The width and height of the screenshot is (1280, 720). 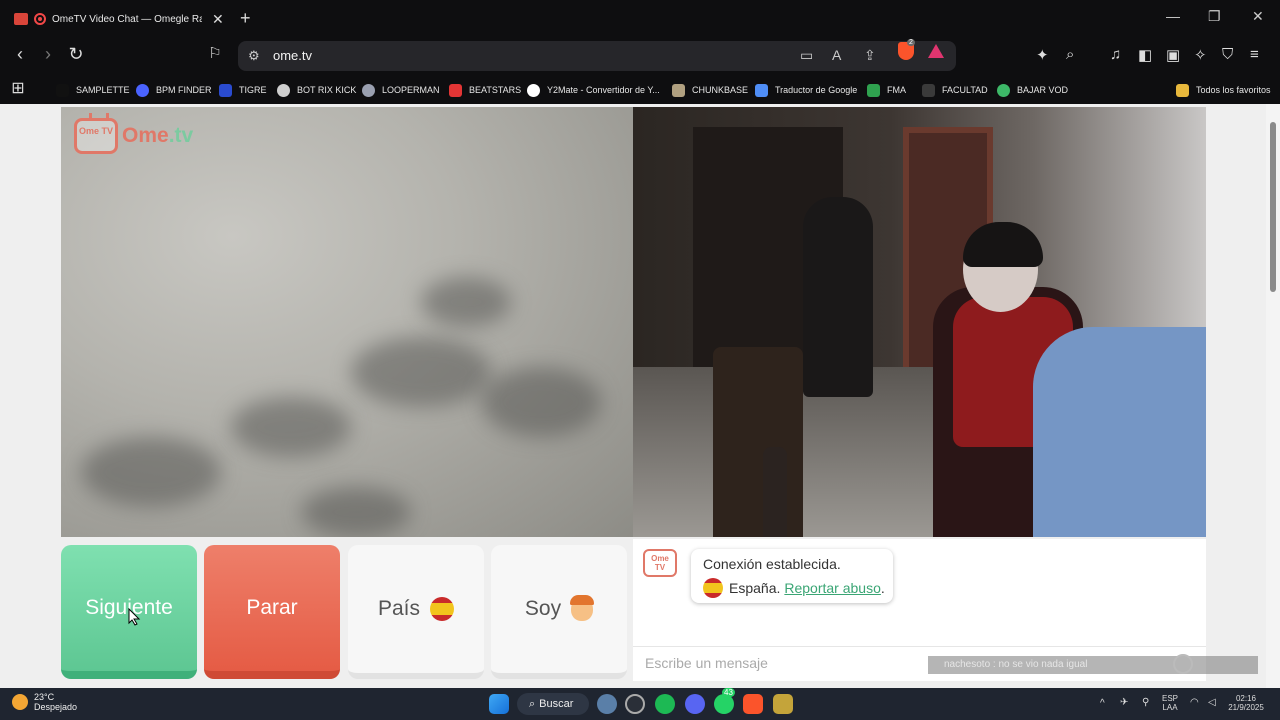 I want to click on bookmark-item: BEATSTARS, so click(x=485, y=90).